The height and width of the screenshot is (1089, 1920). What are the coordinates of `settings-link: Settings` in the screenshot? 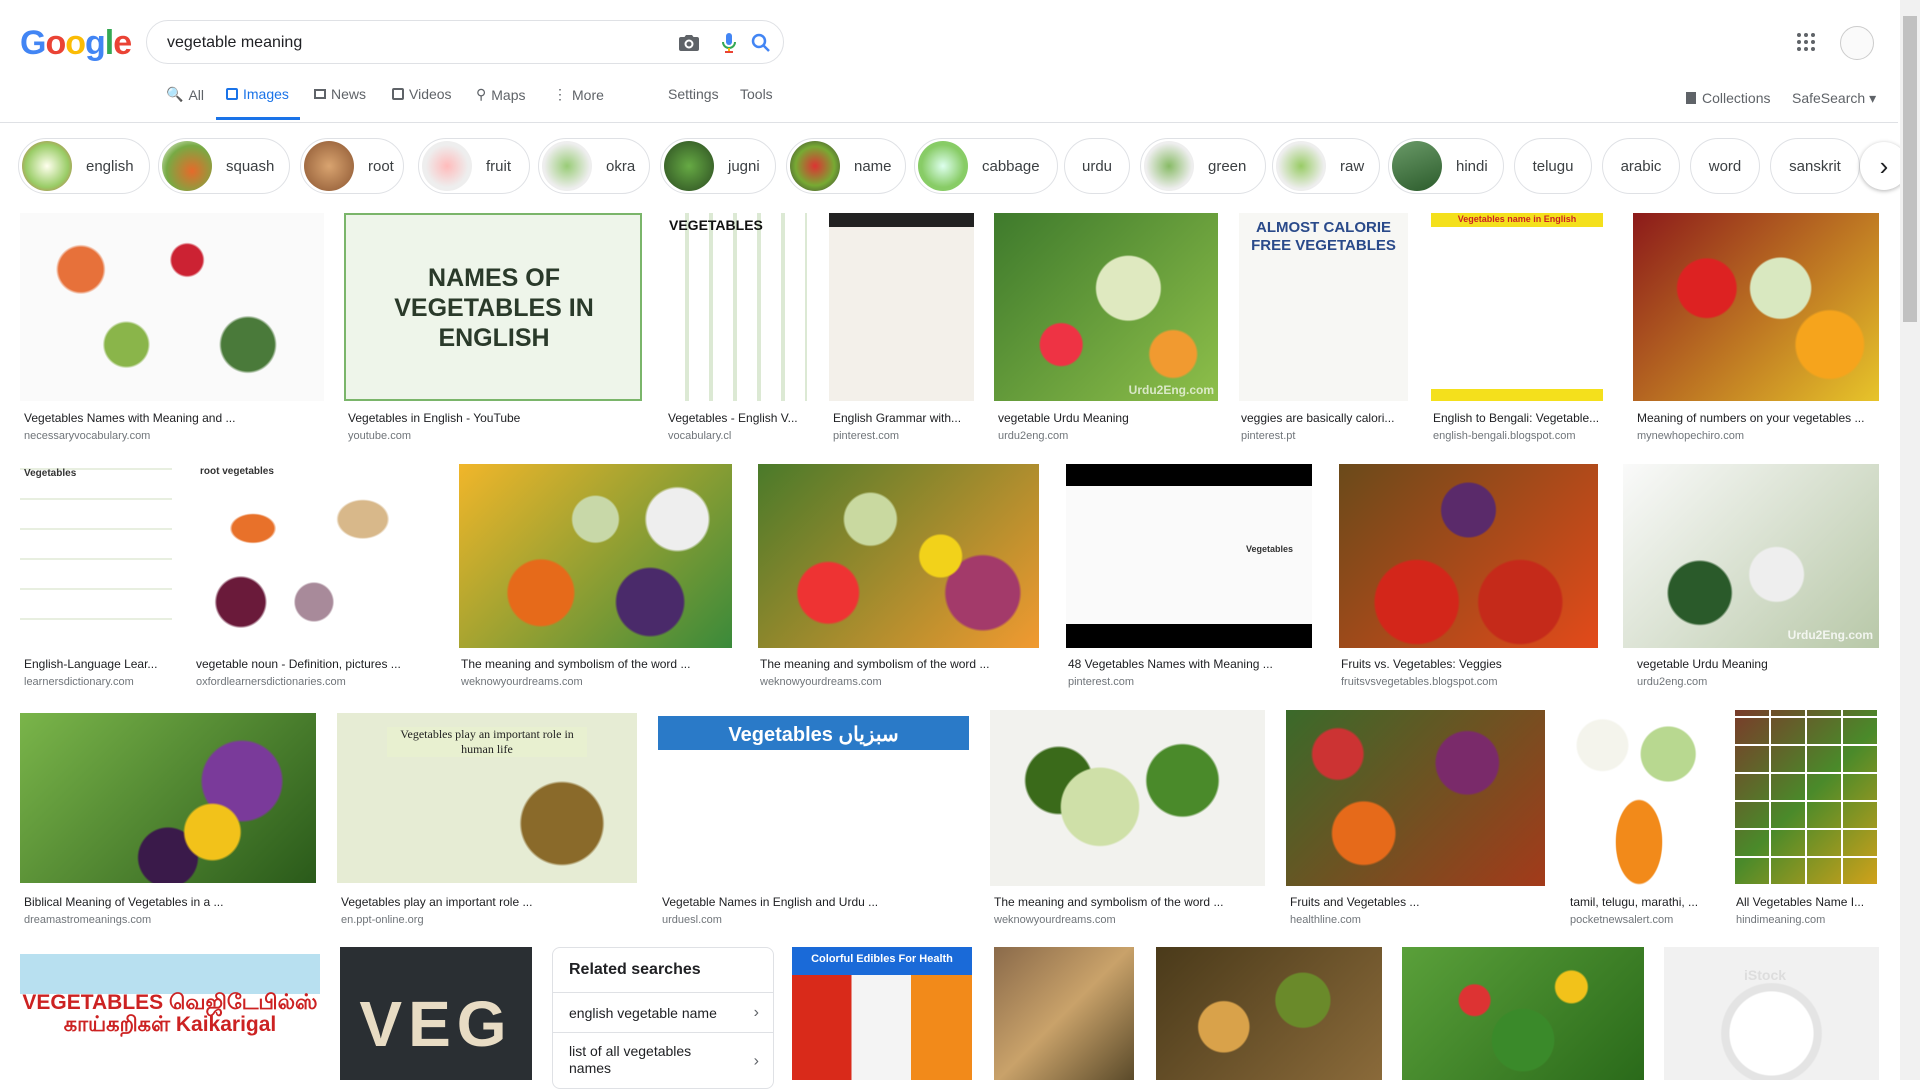 It's located at (693, 94).